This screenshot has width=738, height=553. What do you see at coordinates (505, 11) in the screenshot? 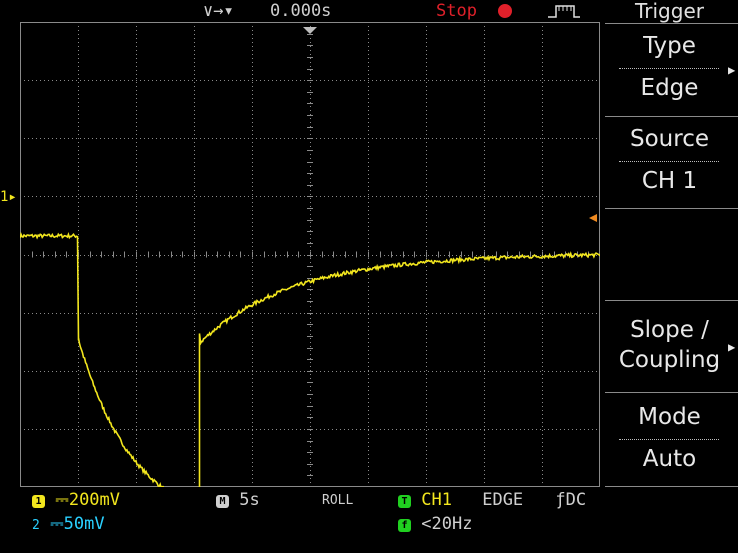
I see `stop-indicator-icon` at bounding box center [505, 11].